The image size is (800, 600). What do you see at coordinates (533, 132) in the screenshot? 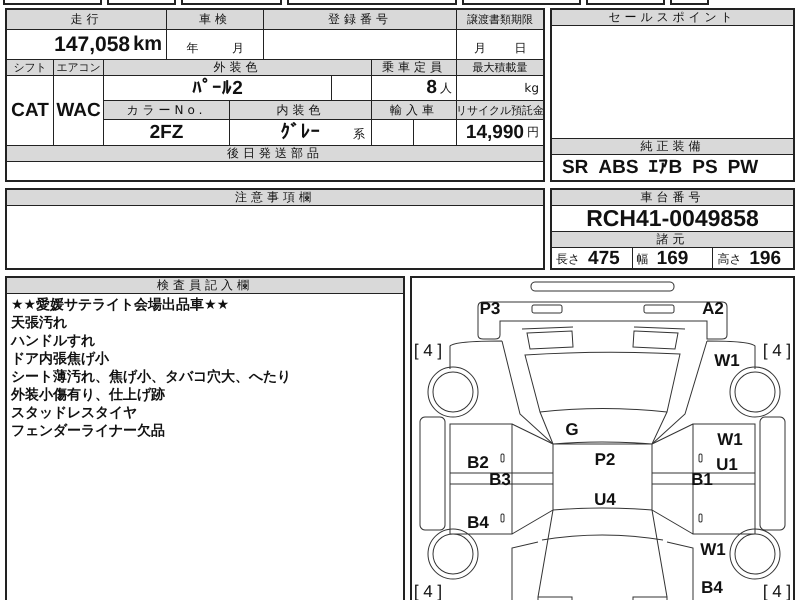
I see `unit-label: 円` at bounding box center [533, 132].